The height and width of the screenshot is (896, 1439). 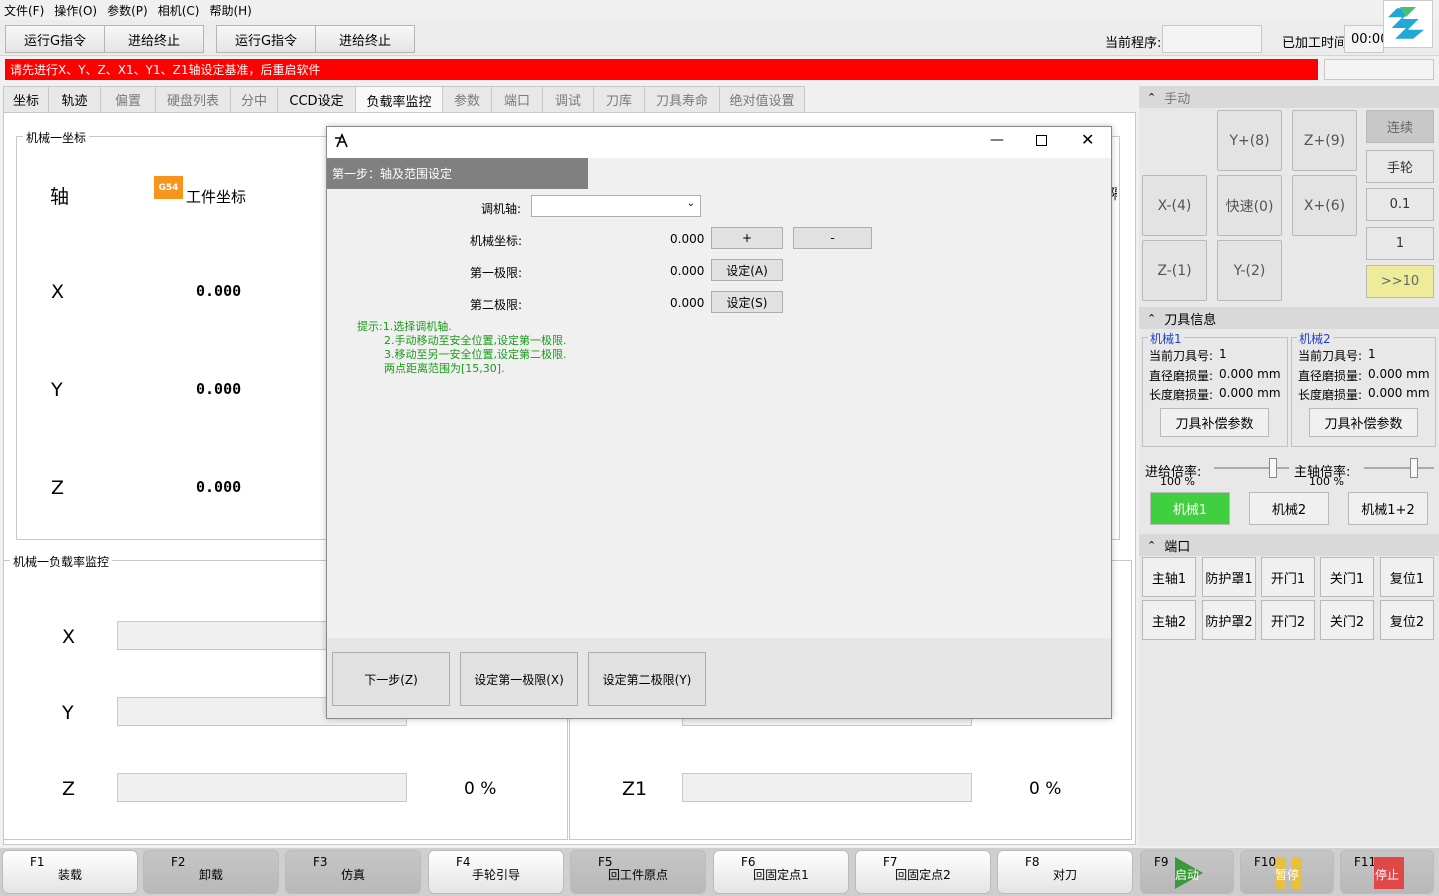 What do you see at coordinates (1287, 872) in the screenshot?
I see `fkey-f10: F10 暂停` at bounding box center [1287, 872].